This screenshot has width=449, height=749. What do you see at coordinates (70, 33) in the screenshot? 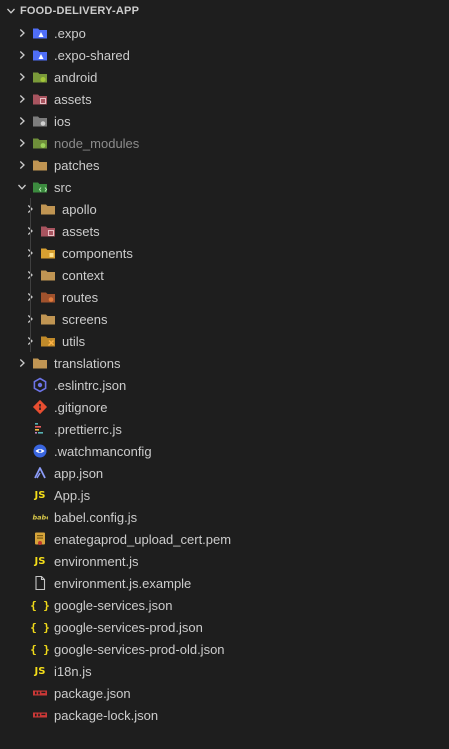
I see `tree-item-label: .expo` at bounding box center [70, 33].